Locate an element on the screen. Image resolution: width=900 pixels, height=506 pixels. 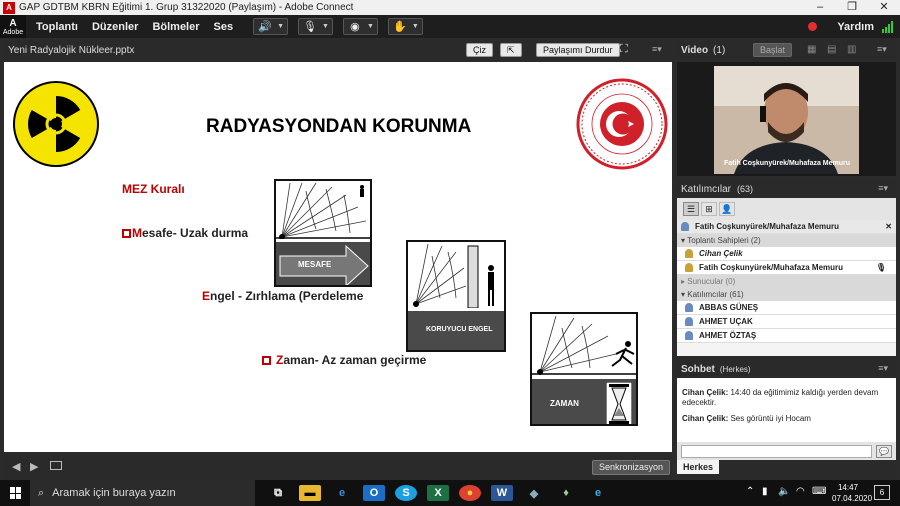
search-icon: ⌕ is located at coordinates (41, 492).